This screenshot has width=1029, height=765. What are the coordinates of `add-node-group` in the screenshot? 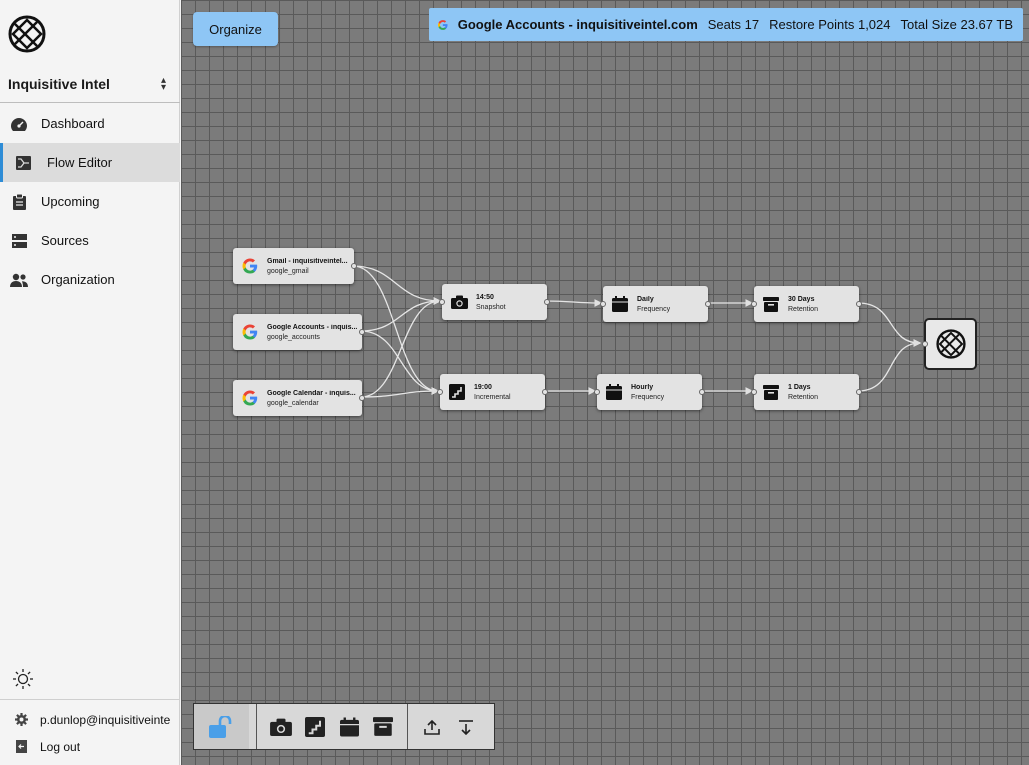 It's located at (332, 726).